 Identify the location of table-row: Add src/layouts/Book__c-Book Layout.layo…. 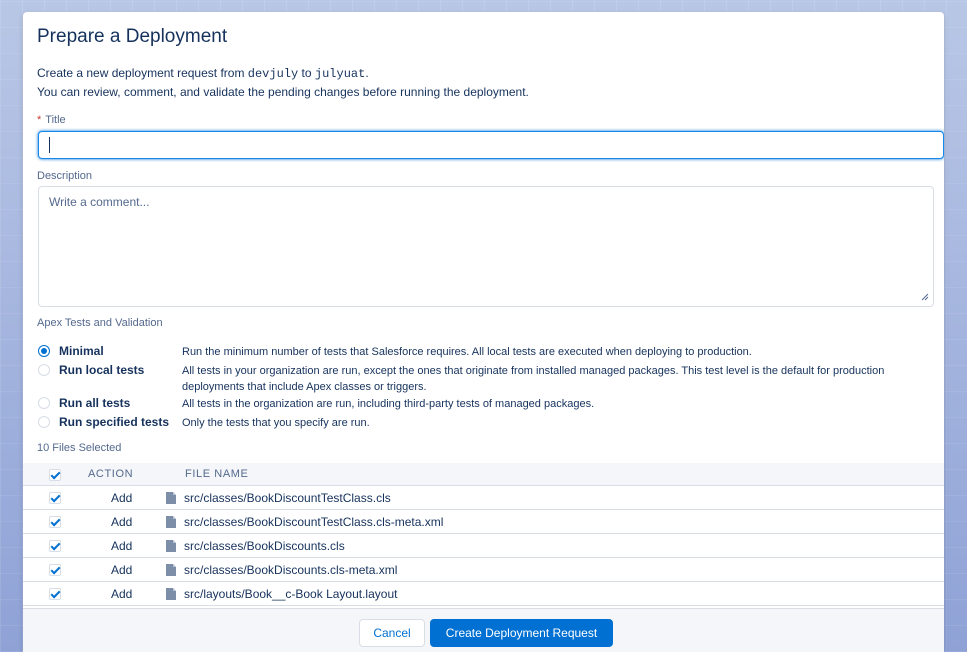
(483, 594).